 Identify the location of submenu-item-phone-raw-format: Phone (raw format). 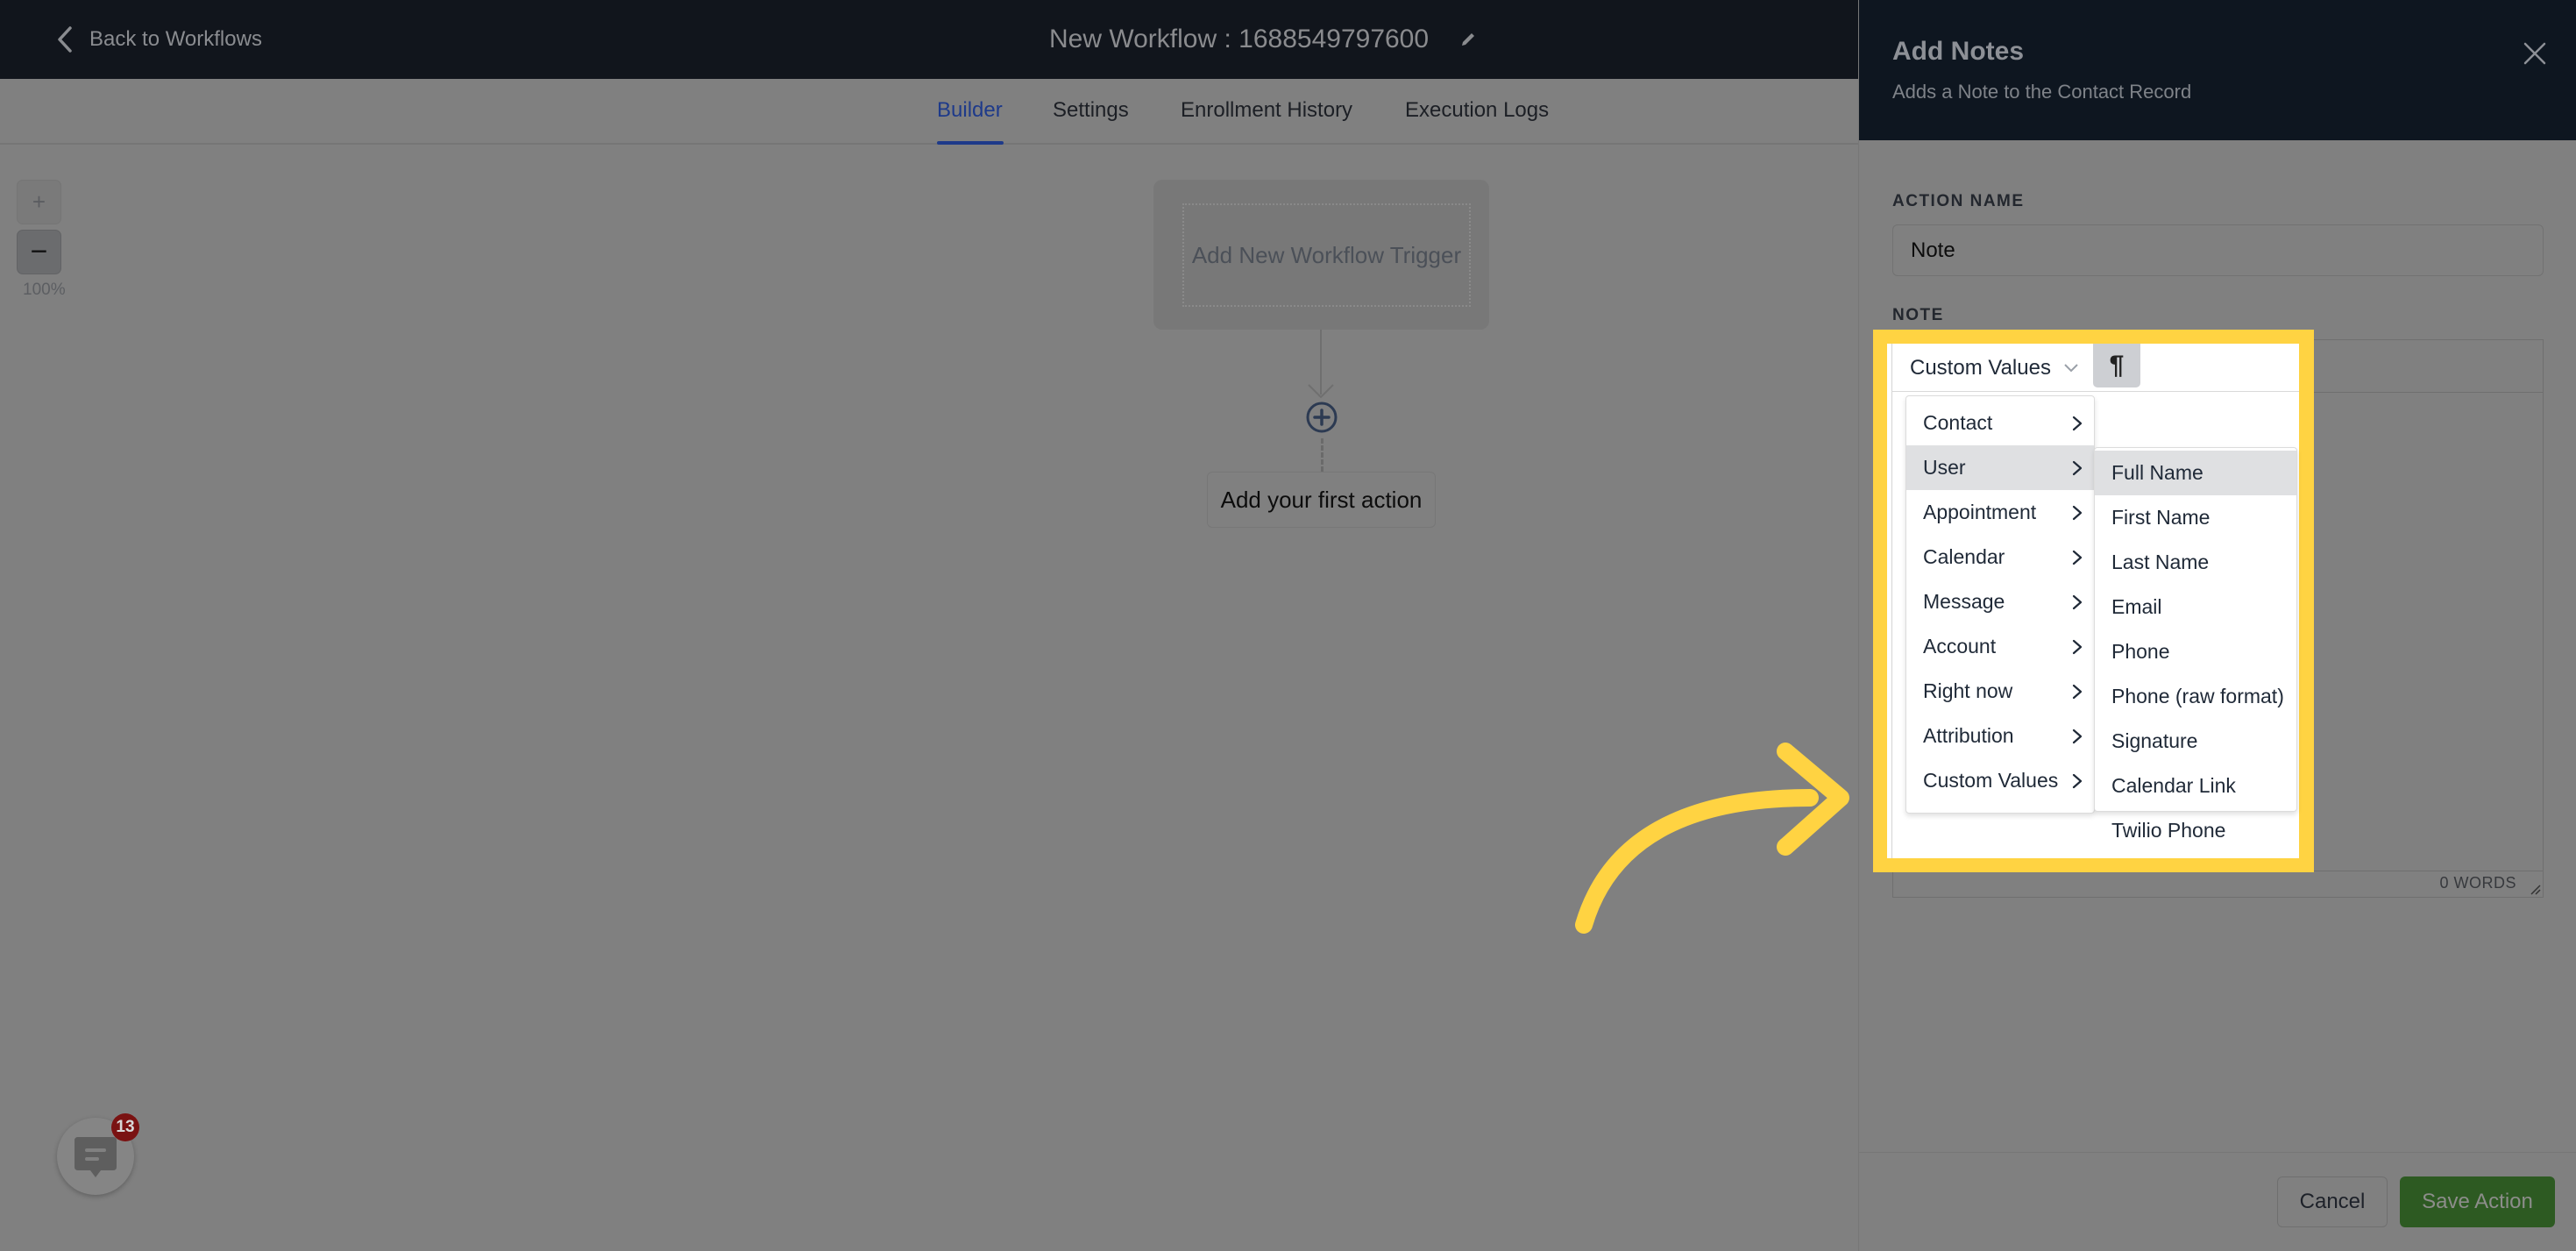
(2195, 696).